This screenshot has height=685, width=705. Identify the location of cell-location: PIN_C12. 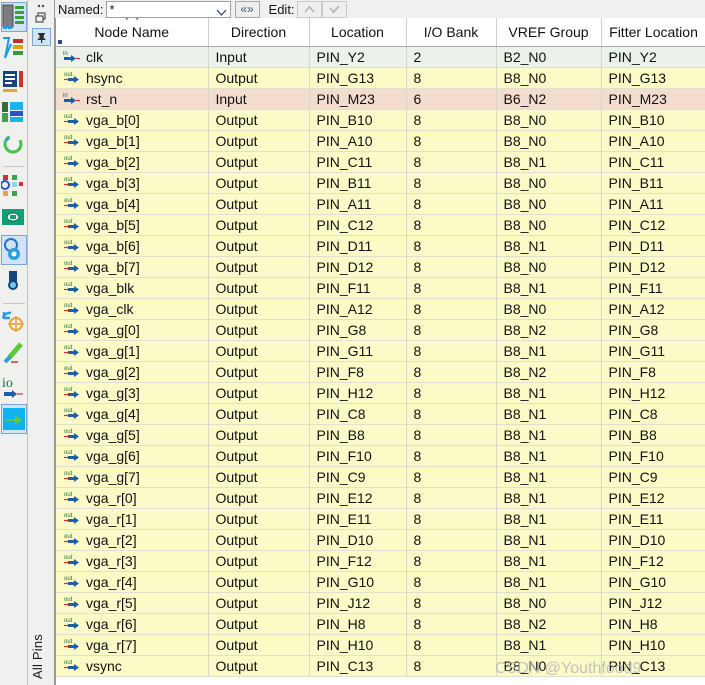
(358, 225).